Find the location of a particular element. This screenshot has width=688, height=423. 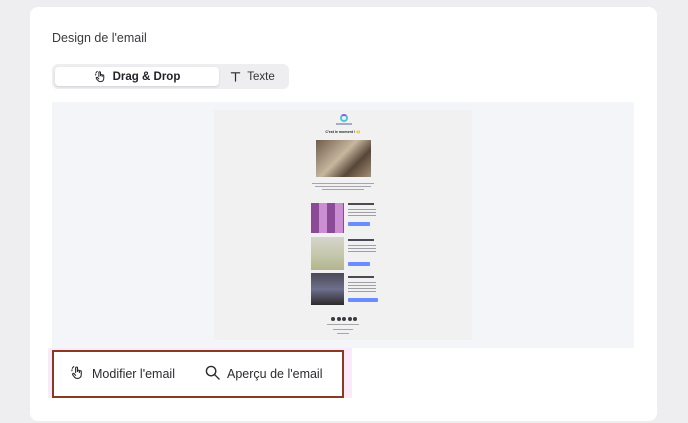

email-actions-bar: Modifier l'email Aperçu de l'email is located at coordinates (198, 374).